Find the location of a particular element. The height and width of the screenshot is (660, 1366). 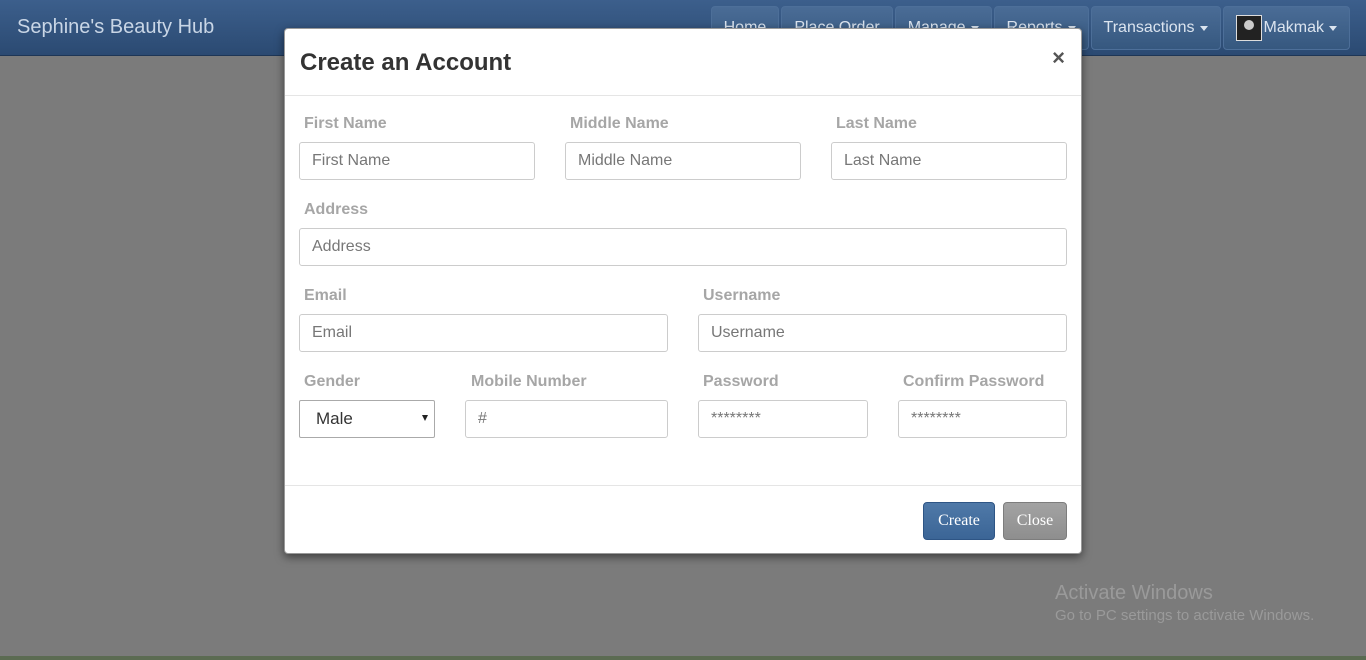

mobile-number-input is located at coordinates (566, 419).